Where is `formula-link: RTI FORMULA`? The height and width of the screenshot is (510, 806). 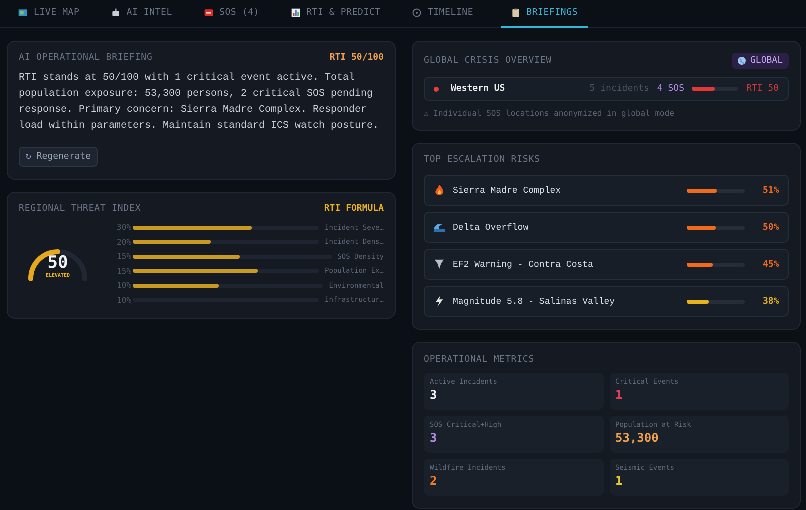
formula-link: RTI FORMULA is located at coordinates (354, 209).